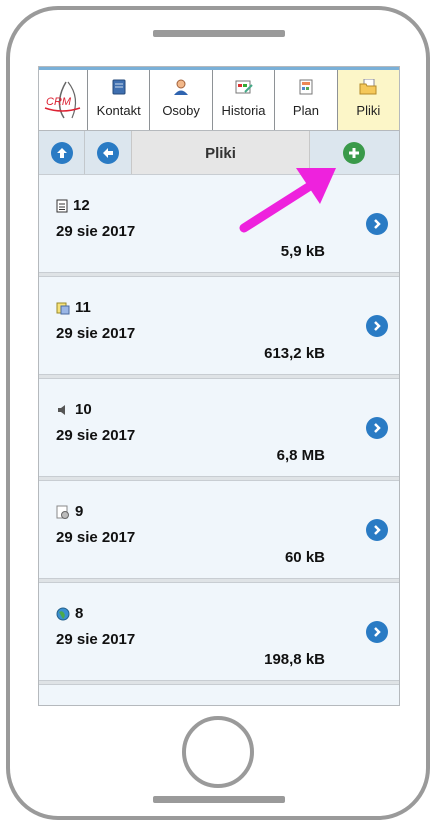 This screenshot has width=440, height=828. What do you see at coordinates (294, 659) in the screenshot?
I see `file-size: 198,8 kB` at bounding box center [294, 659].